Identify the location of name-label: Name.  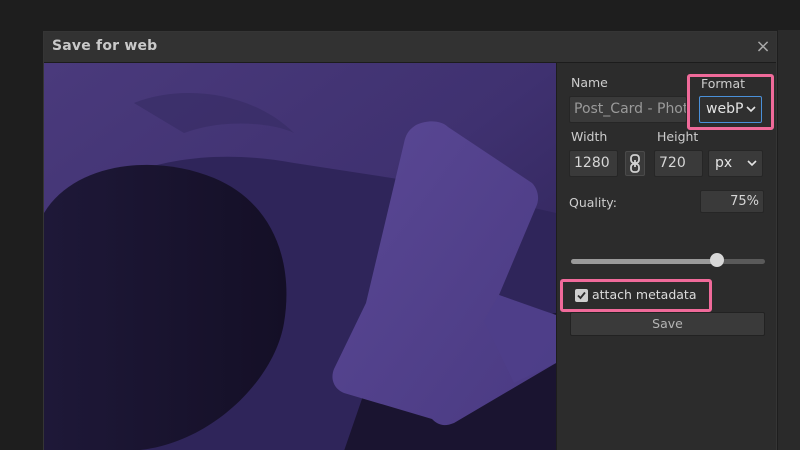
(589, 82).